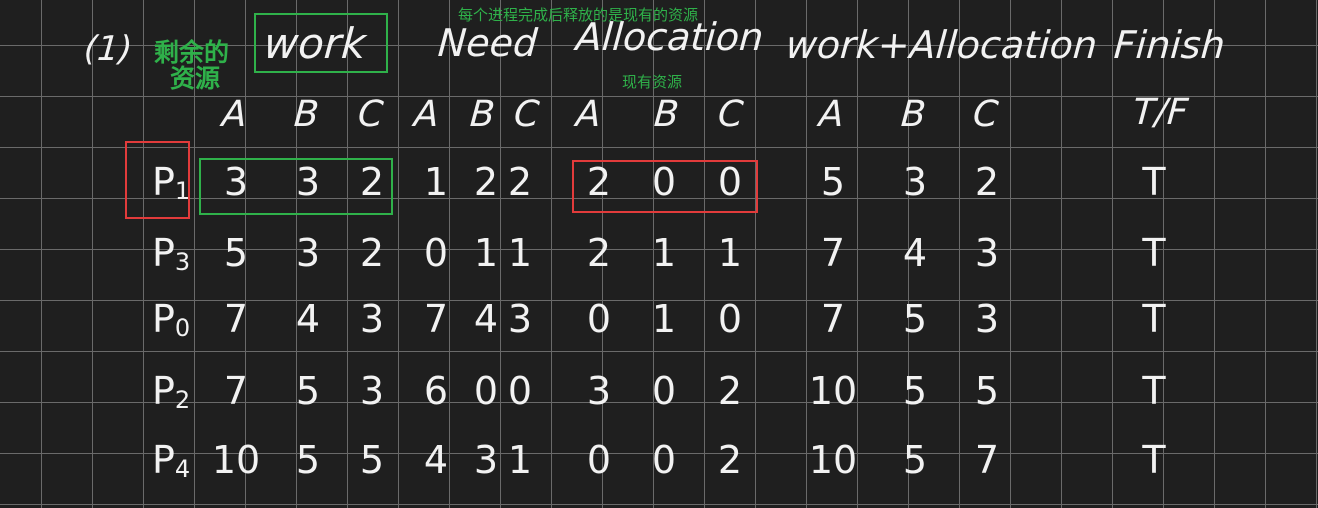 The image size is (1318, 508). Describe the element at coordinates (1160, 112) in the screenshot. I see `header-finish-sub: T/F` at that location.